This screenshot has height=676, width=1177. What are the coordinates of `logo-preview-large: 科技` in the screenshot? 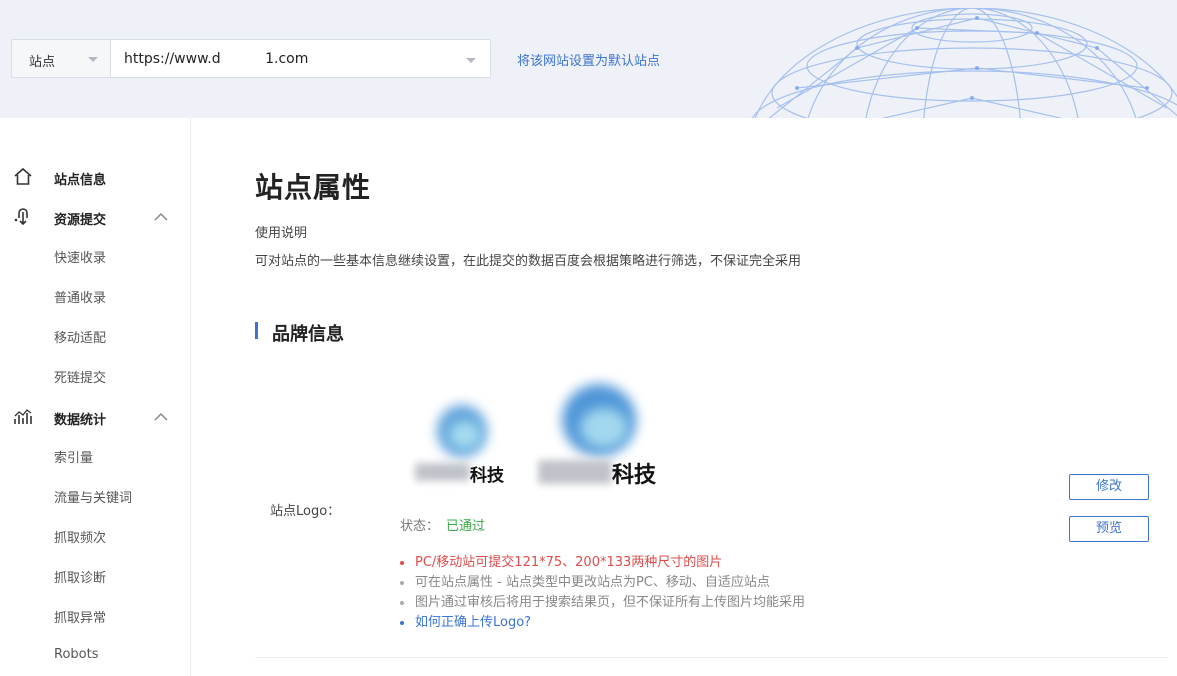 It's located at (600, 434).